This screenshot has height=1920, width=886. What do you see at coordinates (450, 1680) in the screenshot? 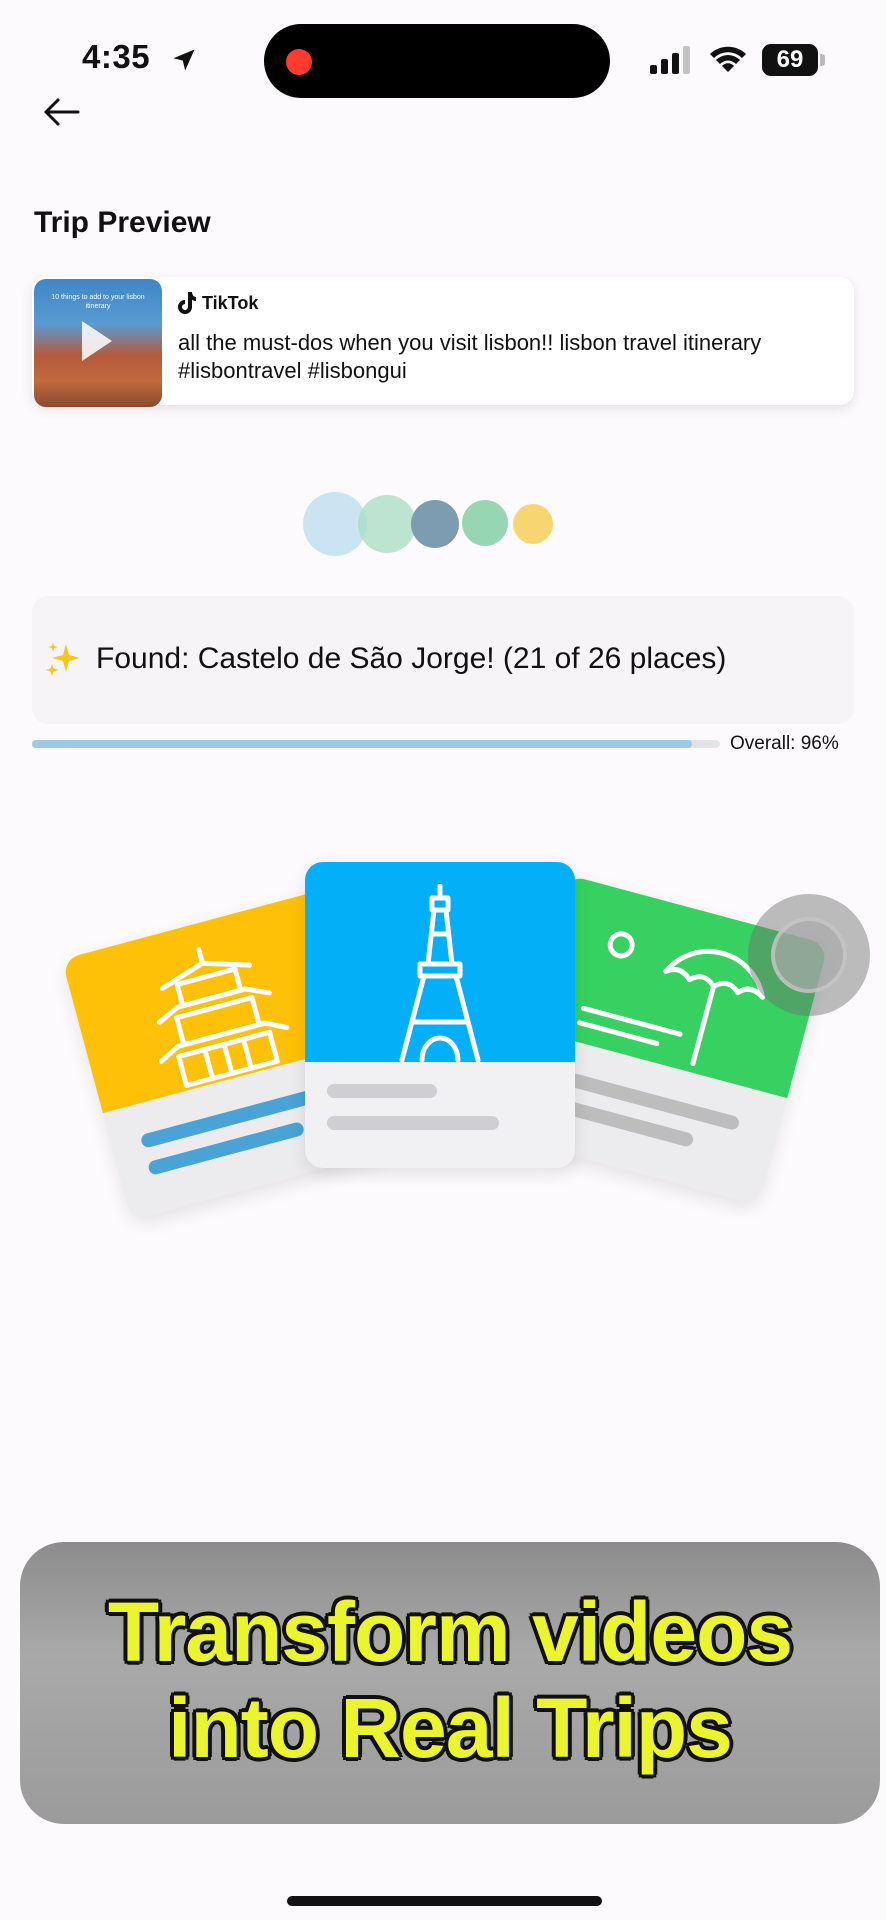
I see `promo-caption-text: Transform videos into Real Trips` at bounding box center [450, 1680].